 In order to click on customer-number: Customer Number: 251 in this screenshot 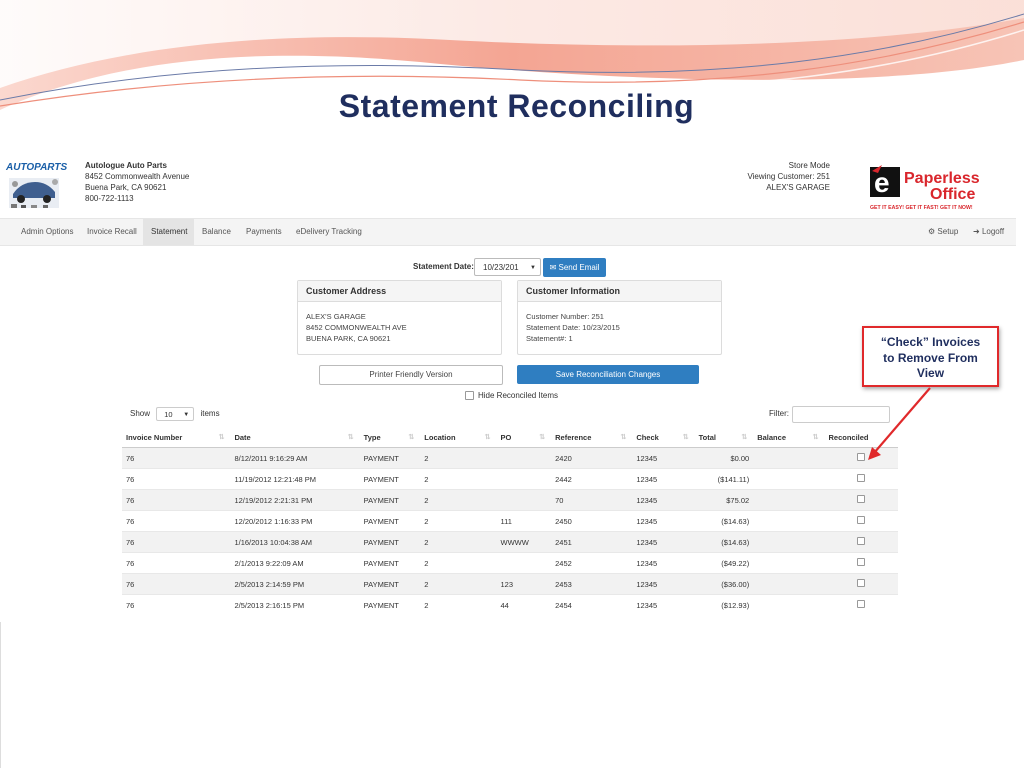, I will do `click(565, 316)`.